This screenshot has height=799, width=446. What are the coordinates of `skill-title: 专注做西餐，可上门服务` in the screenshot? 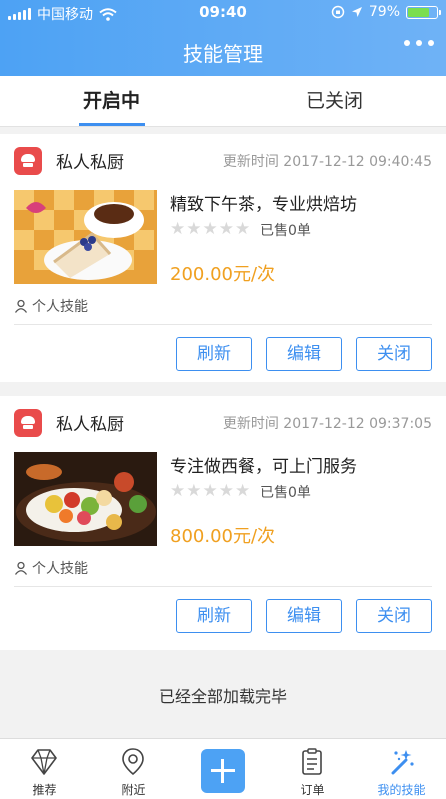 It's located at (263, 467).